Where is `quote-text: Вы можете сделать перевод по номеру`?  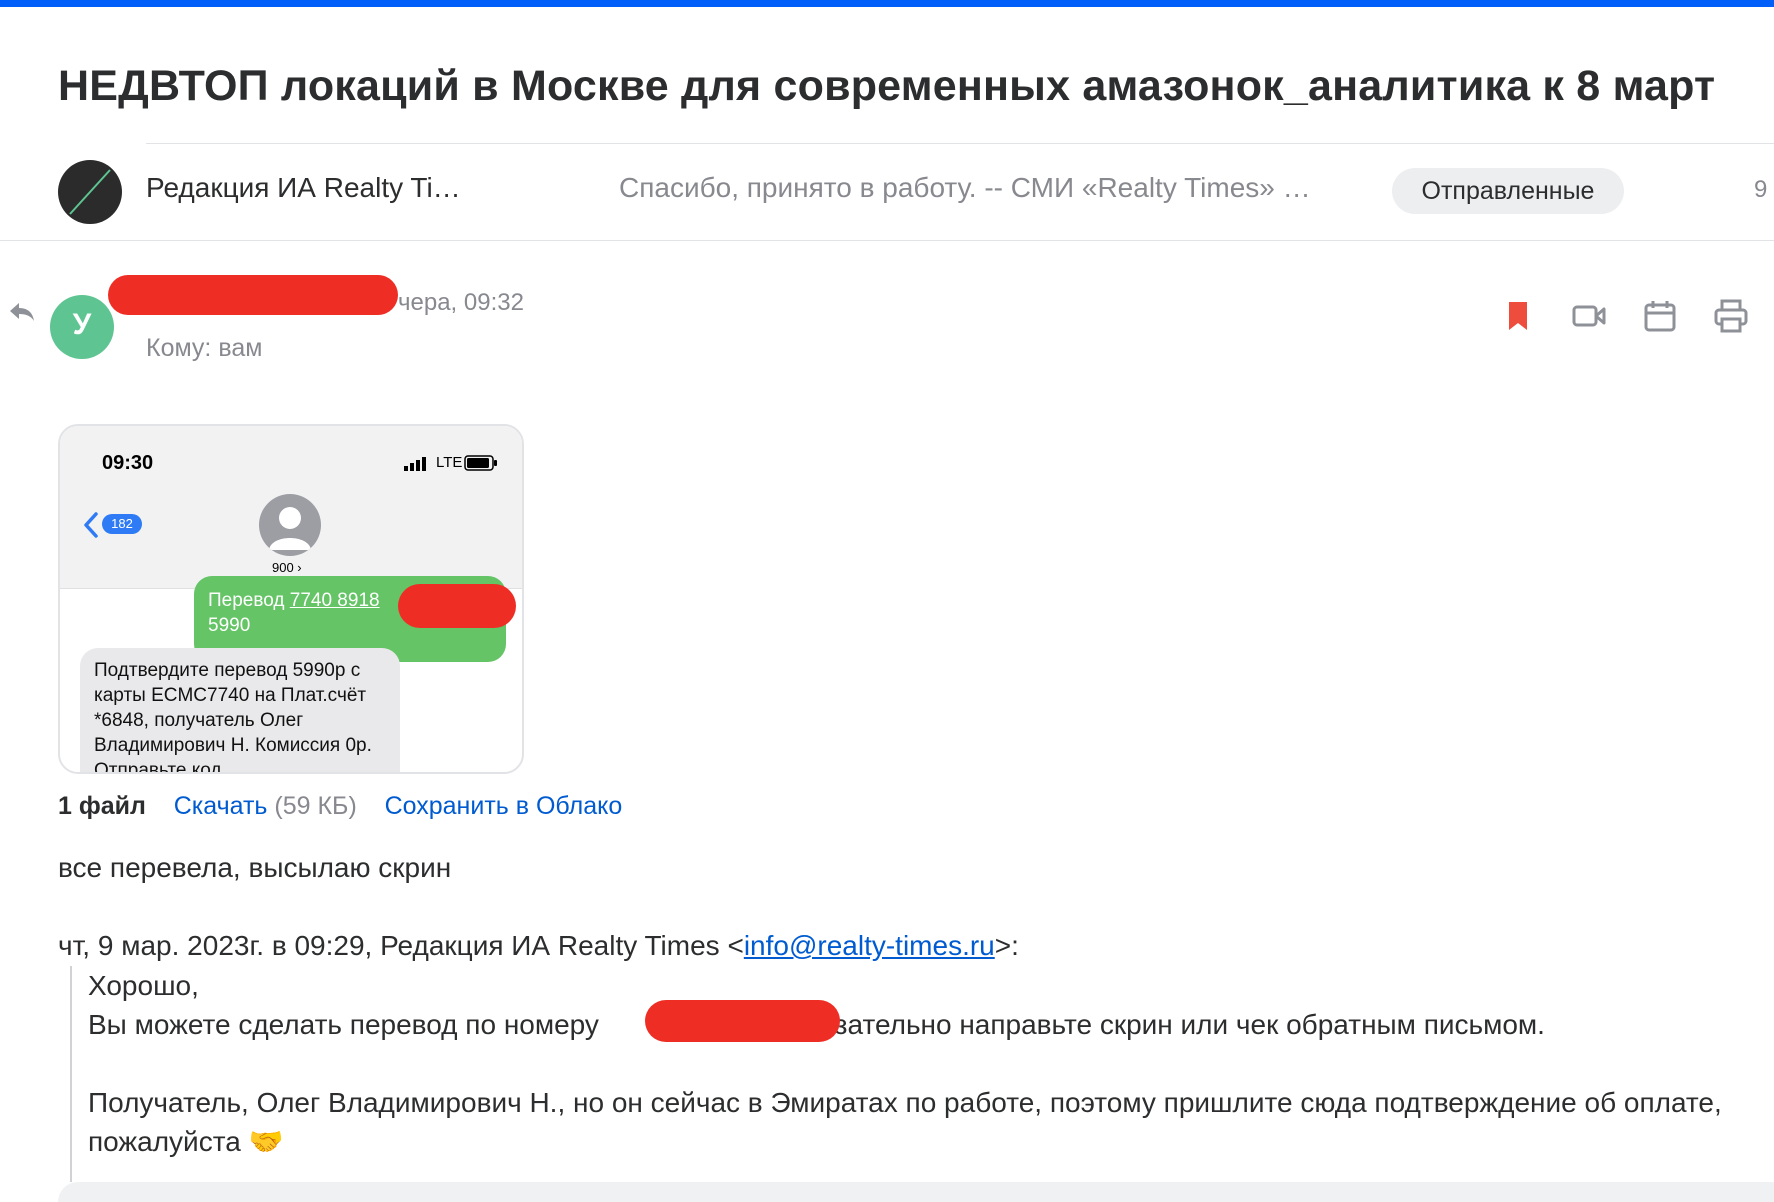
quote-text: Вы можете сделать перевод по номеру is located at coordinates (343, 1024).